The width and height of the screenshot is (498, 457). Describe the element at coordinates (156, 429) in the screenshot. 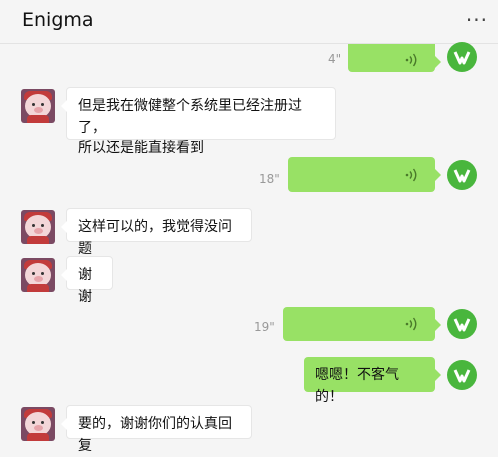

I see `text-message-bubble: 要的，谢谢你们的认真回复` at that location.